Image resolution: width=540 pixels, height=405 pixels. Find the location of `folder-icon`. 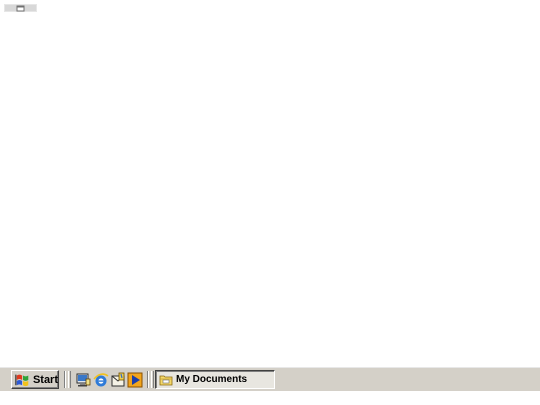

folder-icon is located at coordinates (166, 380).